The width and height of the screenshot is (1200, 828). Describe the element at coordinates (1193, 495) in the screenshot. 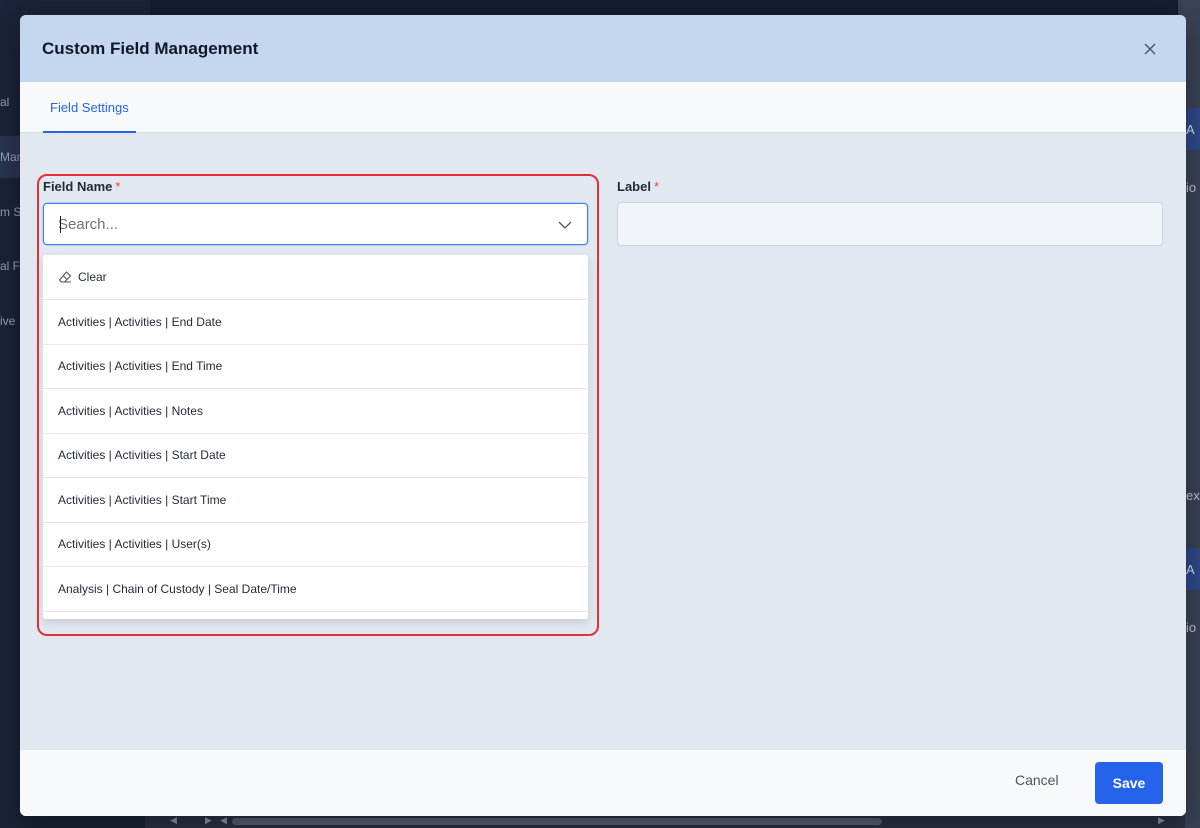

I see `background-right-text: ex` at that location.